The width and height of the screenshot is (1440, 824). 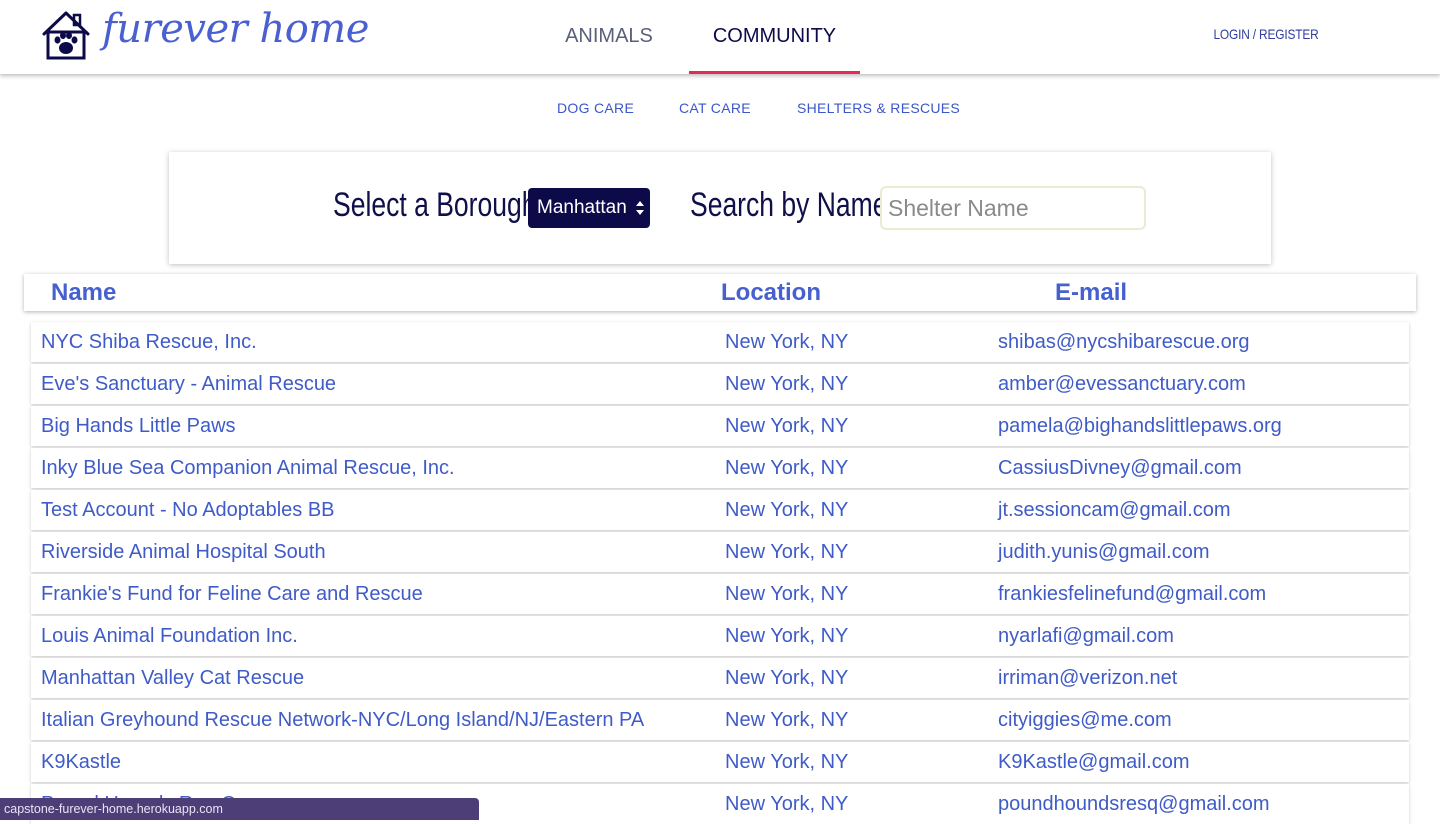 I want to click on nav-tab-animals: ANIMALS, so click(x=609, y=37).